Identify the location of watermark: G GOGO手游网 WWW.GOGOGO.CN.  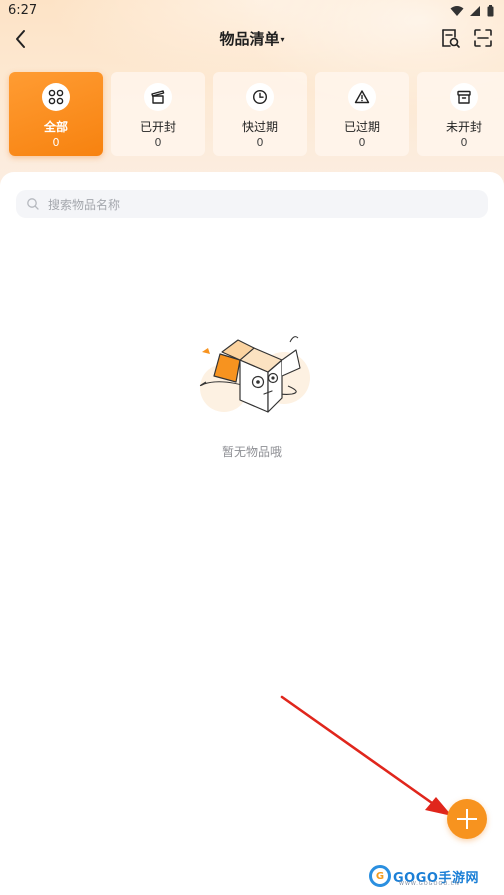
(434, 876).